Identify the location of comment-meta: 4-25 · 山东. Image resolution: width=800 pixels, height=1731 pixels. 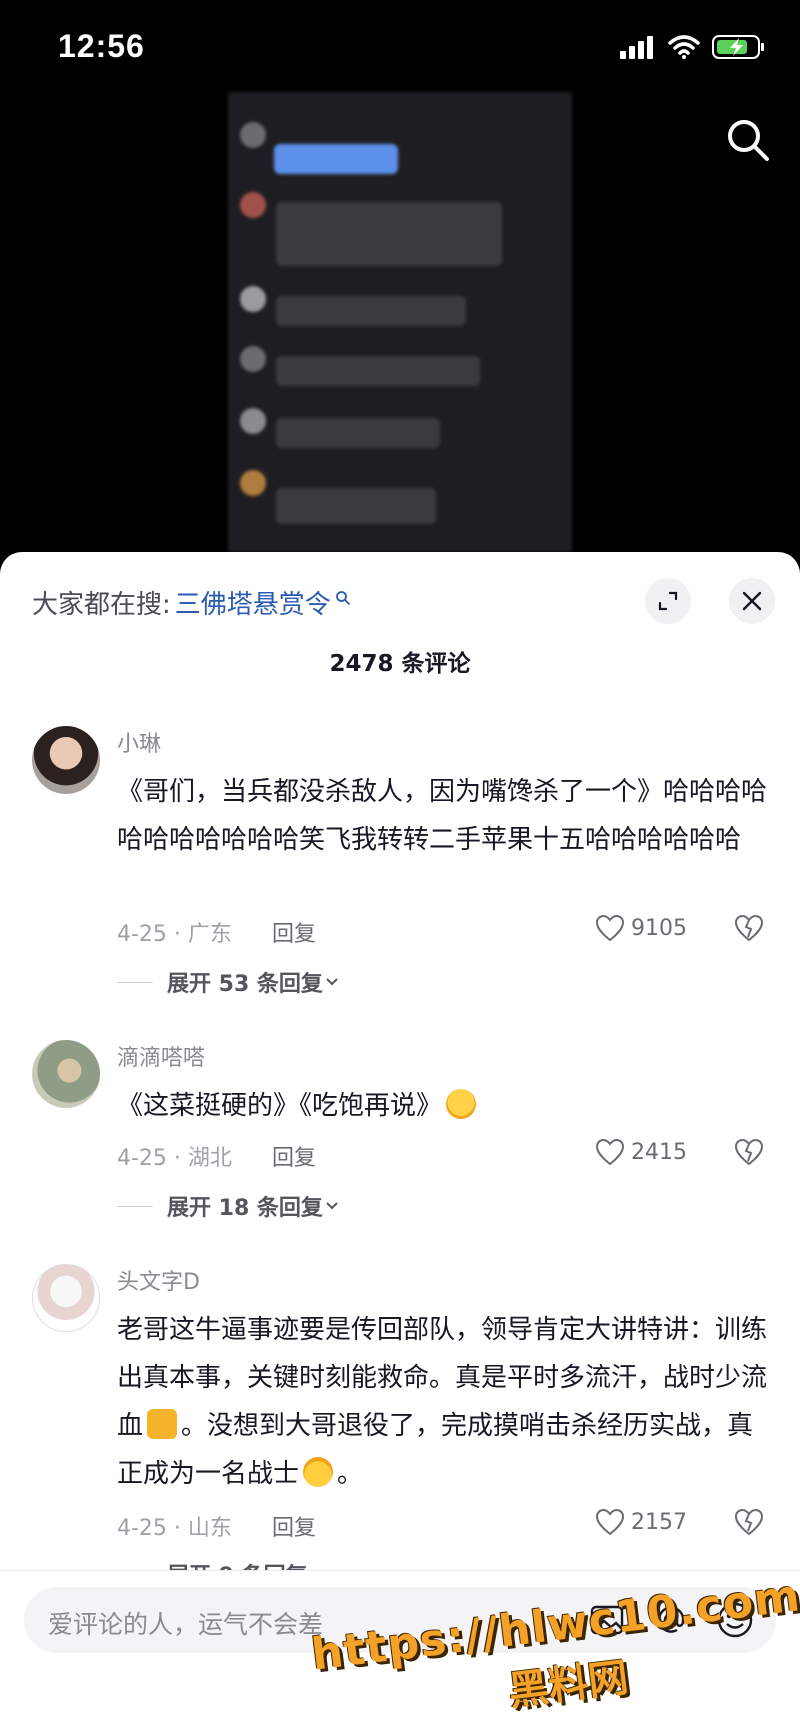
(174, 1528).